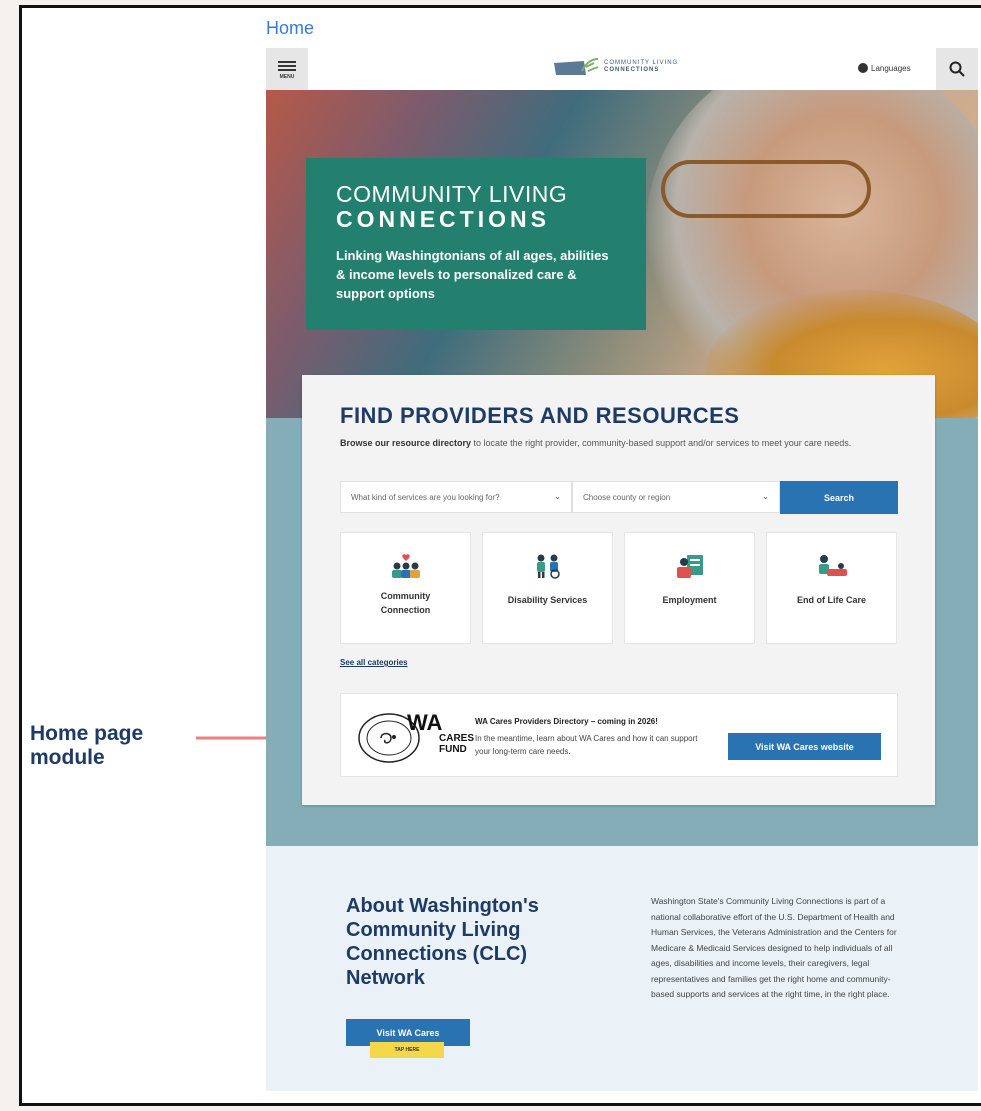  Describe the element at coordinates (405, 588) in the screenshot. I see `category-card-community-connection: Community Connection` at that location.